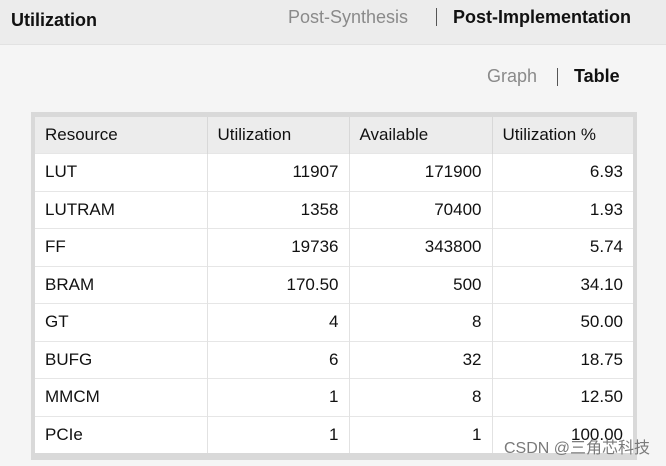 This screenshot has width=666, height=466. I want to click on tab-separator, so click(436, 17).